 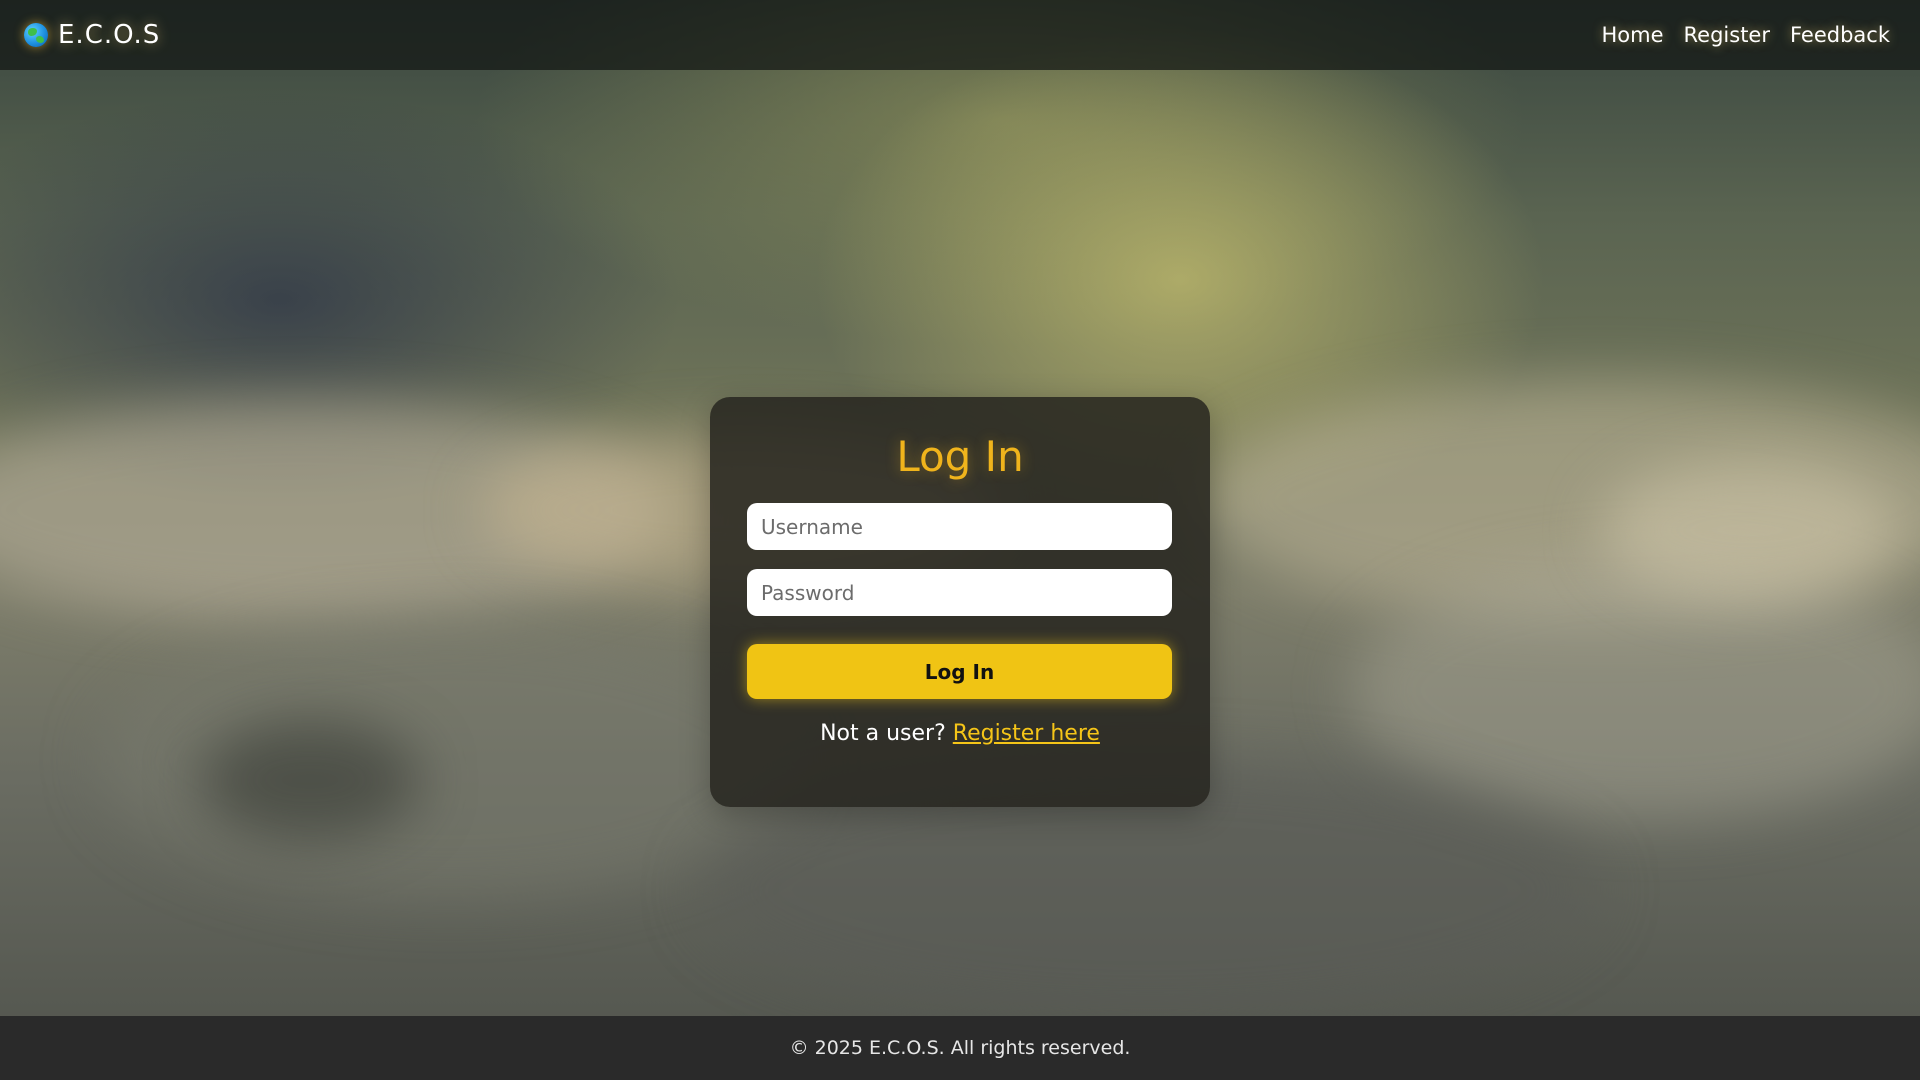 What do you see at coordinates (960, 35) in the screenshot?
I see `top-navbar: E.C.O.S Home Register Feedback` at bounding box center [960, 35].